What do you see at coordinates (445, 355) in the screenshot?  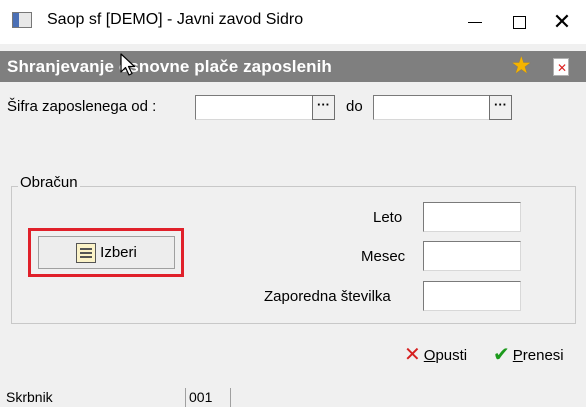 I see `opusti-label: Opusti` at bounding box center [445, 355].